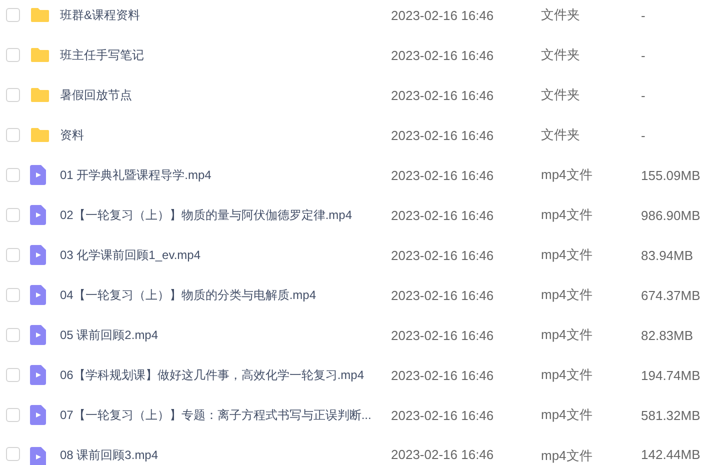 This screenshot has height=465, width=715. I want to click on file-name: 08 课前回顾3.mp4, so click(109, 455).